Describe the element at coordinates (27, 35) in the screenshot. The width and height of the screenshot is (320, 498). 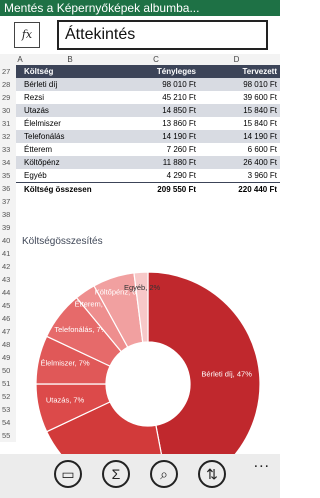
I see `function-button: fx` at that location.